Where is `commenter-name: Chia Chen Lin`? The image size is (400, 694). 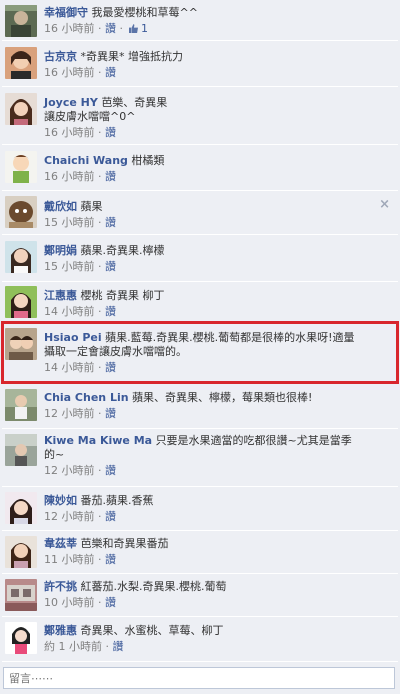 commenter-name: Chia Chen Lin is located at coordinates (86, 397).